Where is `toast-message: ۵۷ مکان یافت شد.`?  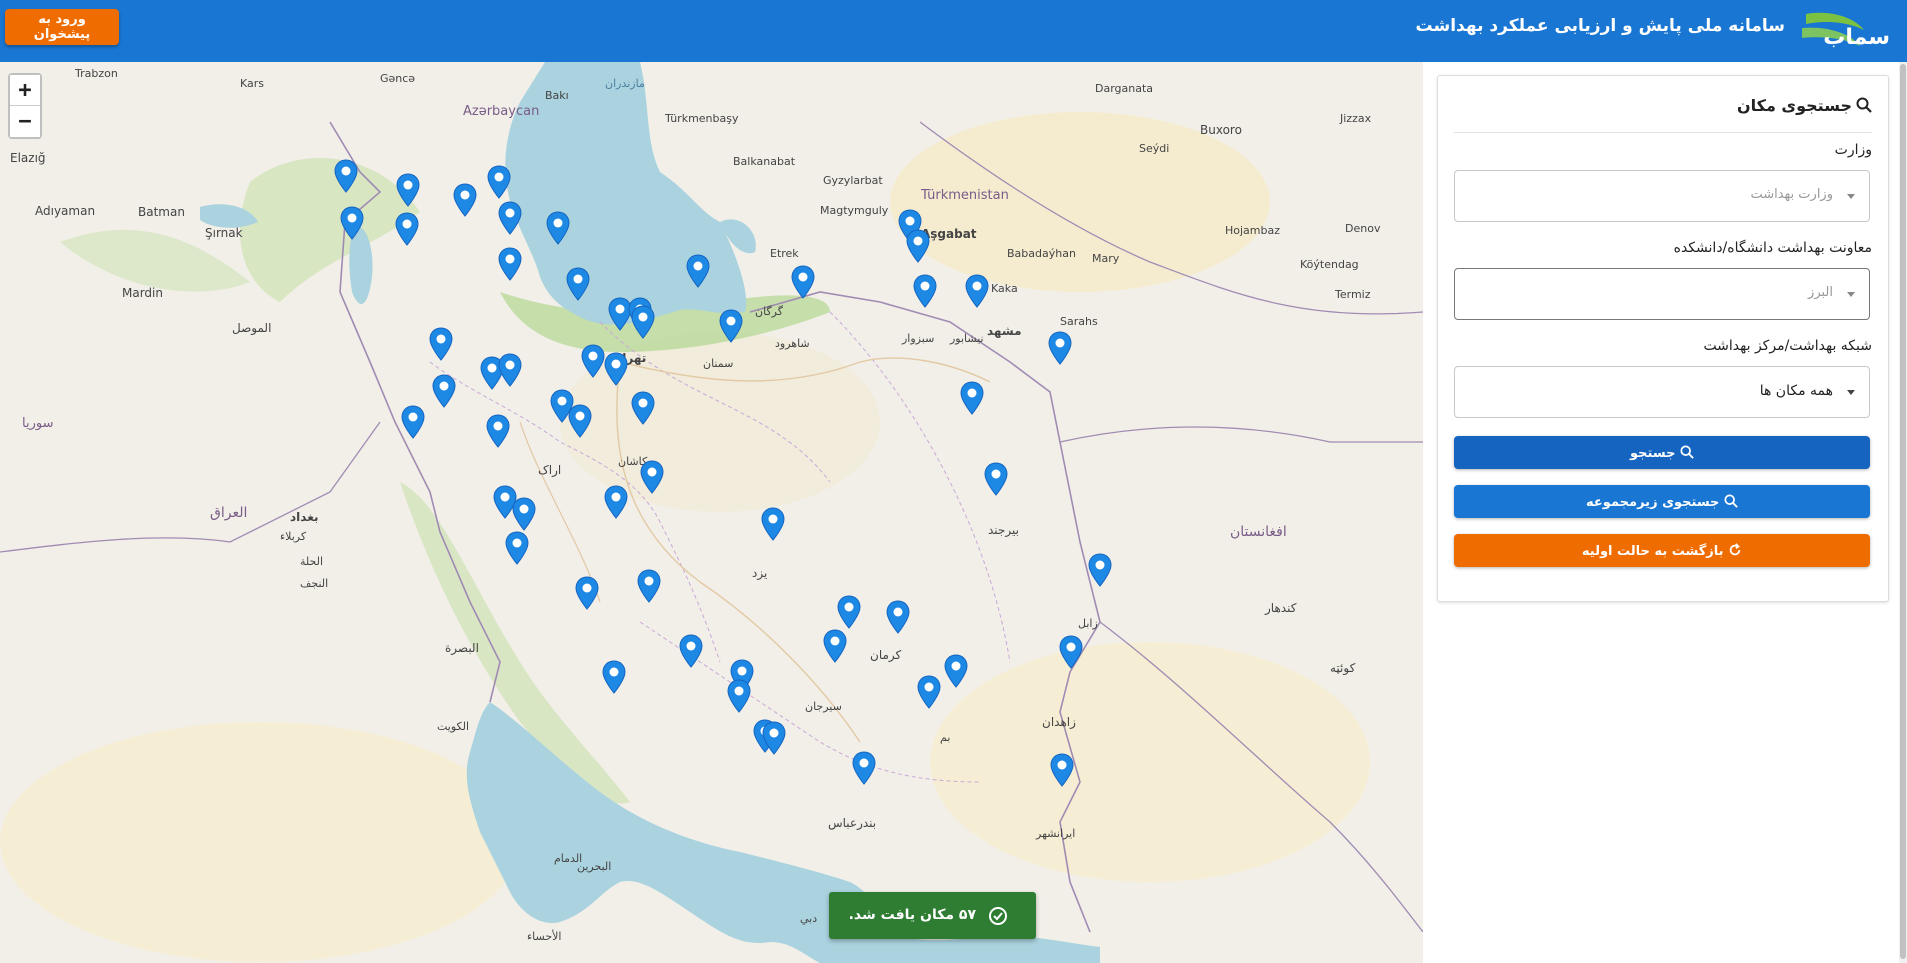
toast-message: ۵۷ مکان یافت شد. is located at coordinates (912, 915).